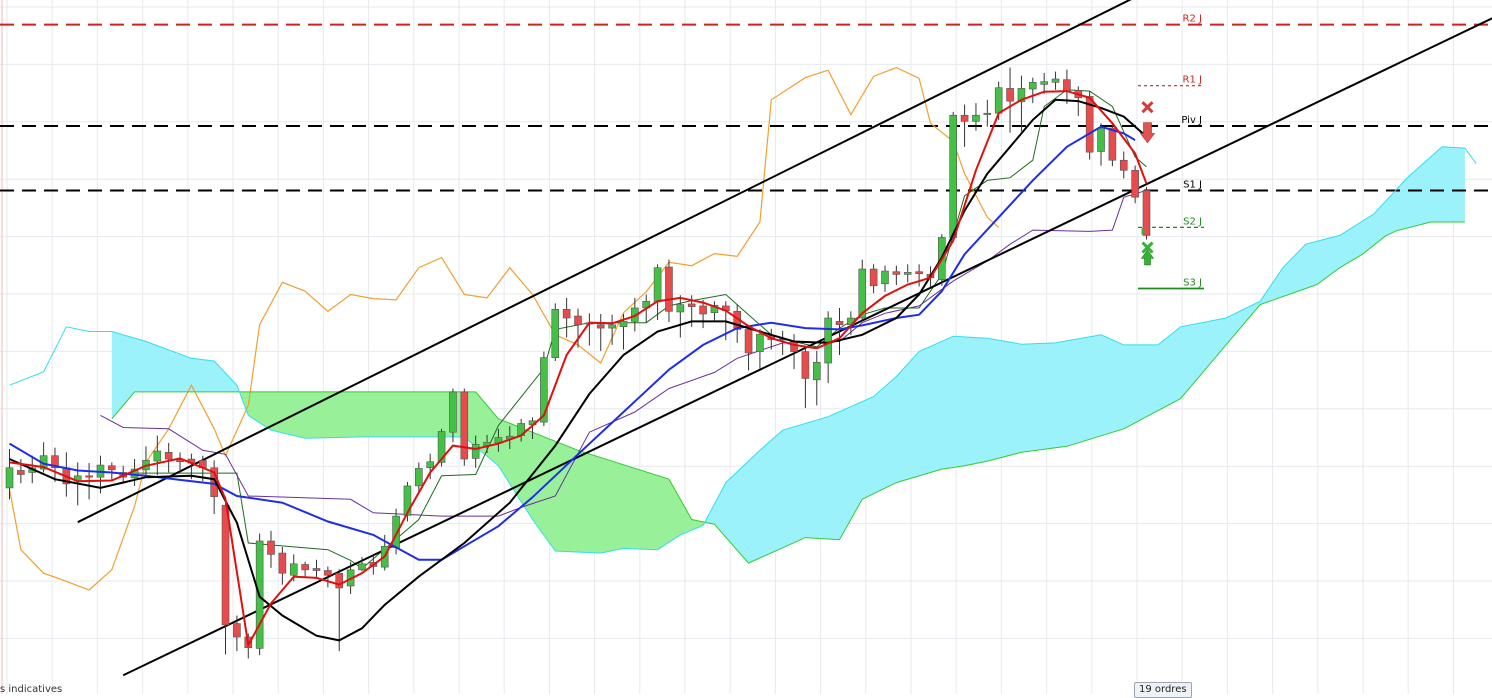 Image resolution: width=1492 pixels, height=698 pixels. What do you see at coordinates (472, 472) in the screenshot?
I see `cloud-bullish-area` at bounding box center [472, 472].